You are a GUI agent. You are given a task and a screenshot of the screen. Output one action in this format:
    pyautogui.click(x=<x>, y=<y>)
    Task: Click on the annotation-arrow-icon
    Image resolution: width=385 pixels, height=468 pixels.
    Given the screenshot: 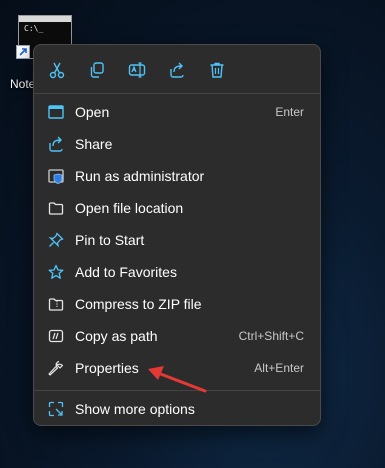 What is the action you would take?
    pyautogui.click(x=177, y=379)
    